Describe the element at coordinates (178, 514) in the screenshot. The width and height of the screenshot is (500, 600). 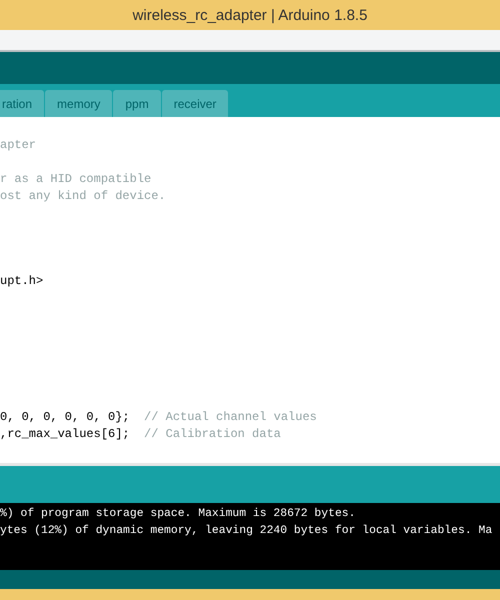
I see `console-line: %) of program storage space. Maximum is 28672 bytes.` at that location.